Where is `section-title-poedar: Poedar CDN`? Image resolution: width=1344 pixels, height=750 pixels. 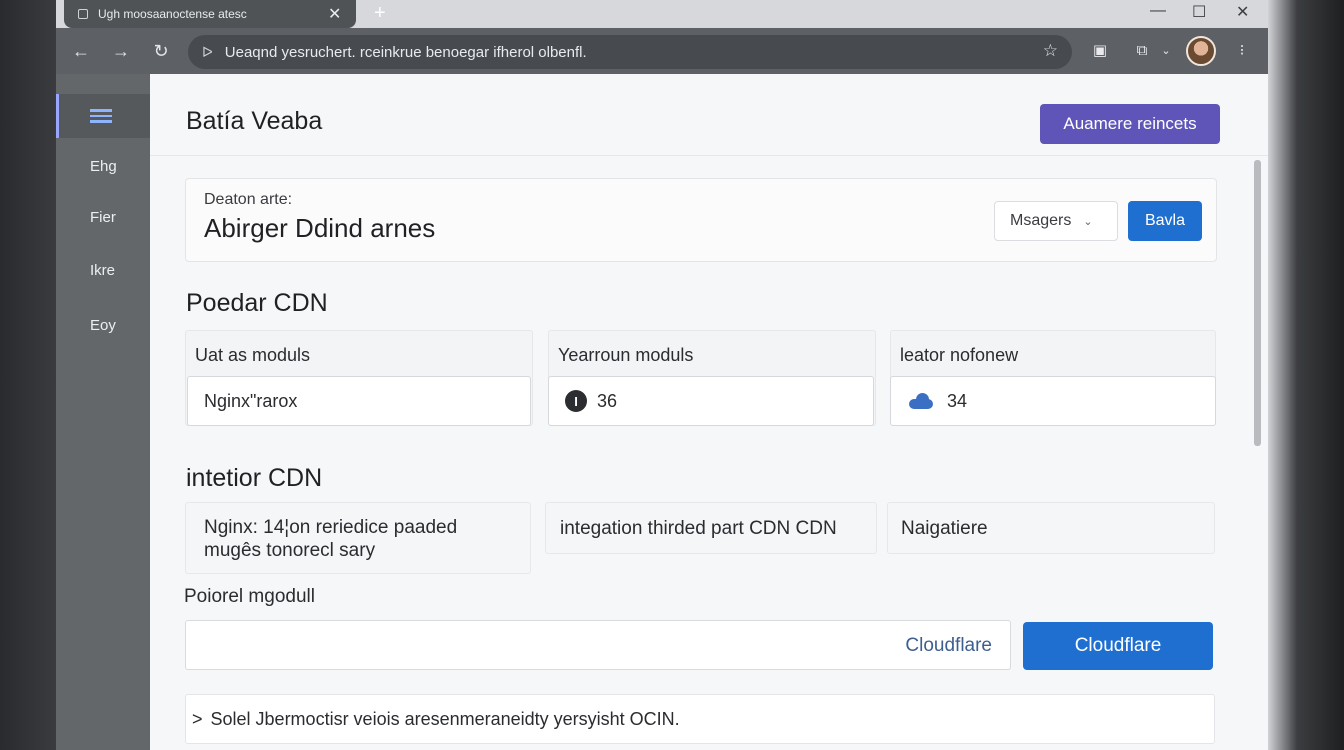
section-title-poedar: Poedar CDN is located at coordinates (257, 303).